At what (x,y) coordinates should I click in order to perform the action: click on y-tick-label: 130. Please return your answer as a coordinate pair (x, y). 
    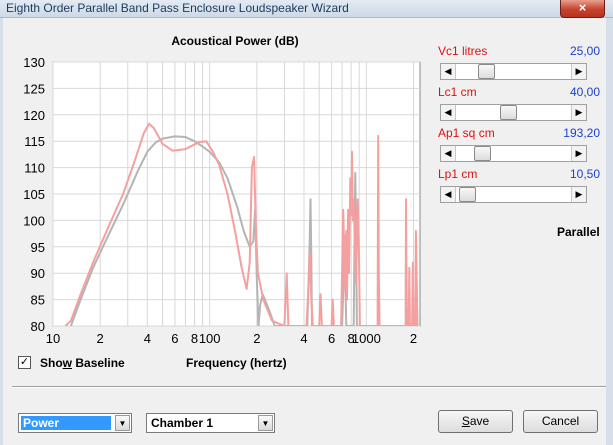
    Looking at the image, I should click on (34, 62).